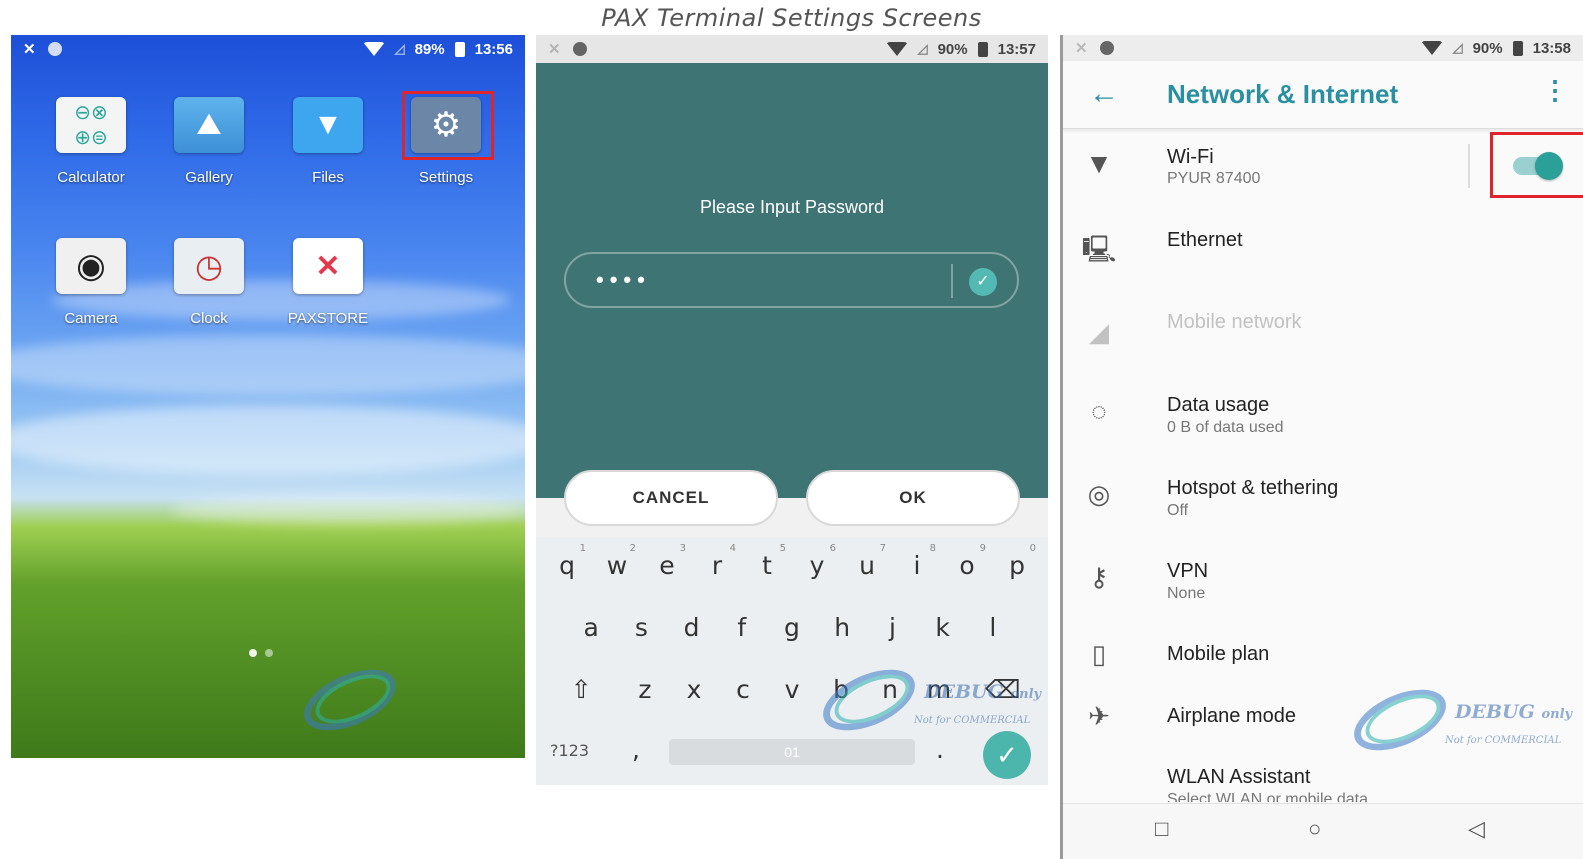 The height and width of the screenshot is (859, 1583). Describe the element at coordinates (268, 49) in the screenshot. I see `status-bar: ✕ ◿ 89% 13:56` at that location.